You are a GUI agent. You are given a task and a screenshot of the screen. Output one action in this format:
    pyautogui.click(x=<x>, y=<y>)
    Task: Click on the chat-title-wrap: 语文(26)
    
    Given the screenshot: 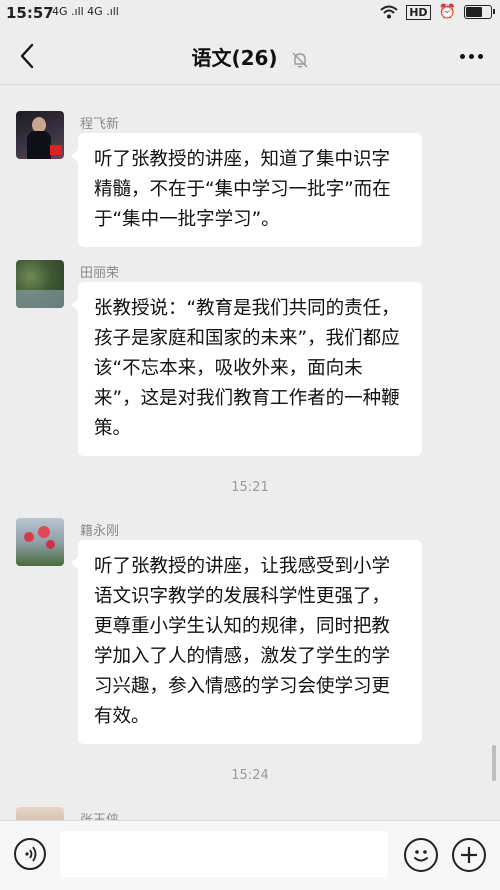 What is the action you would take?
    pyautogui.click(x=250, y=56)
    